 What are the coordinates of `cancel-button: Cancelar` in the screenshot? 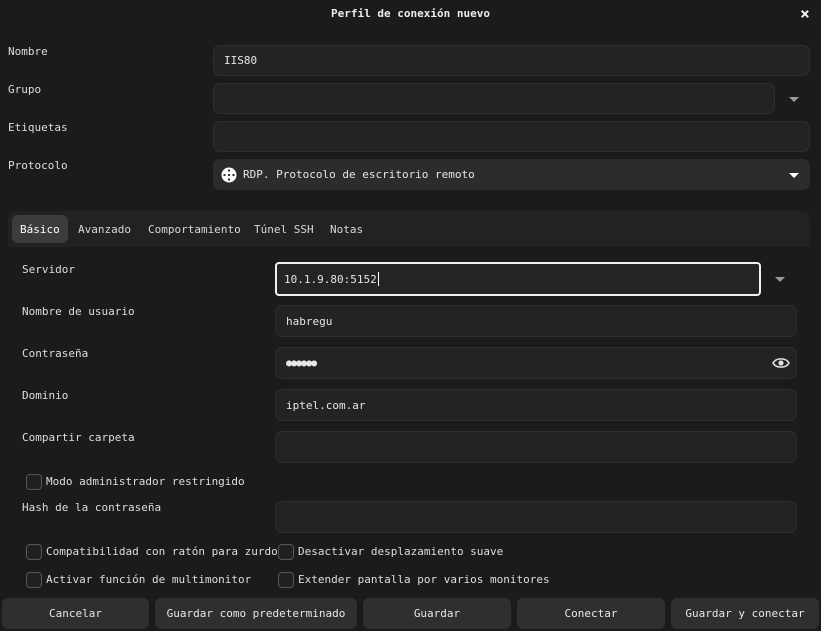 It's located at (75, 613).